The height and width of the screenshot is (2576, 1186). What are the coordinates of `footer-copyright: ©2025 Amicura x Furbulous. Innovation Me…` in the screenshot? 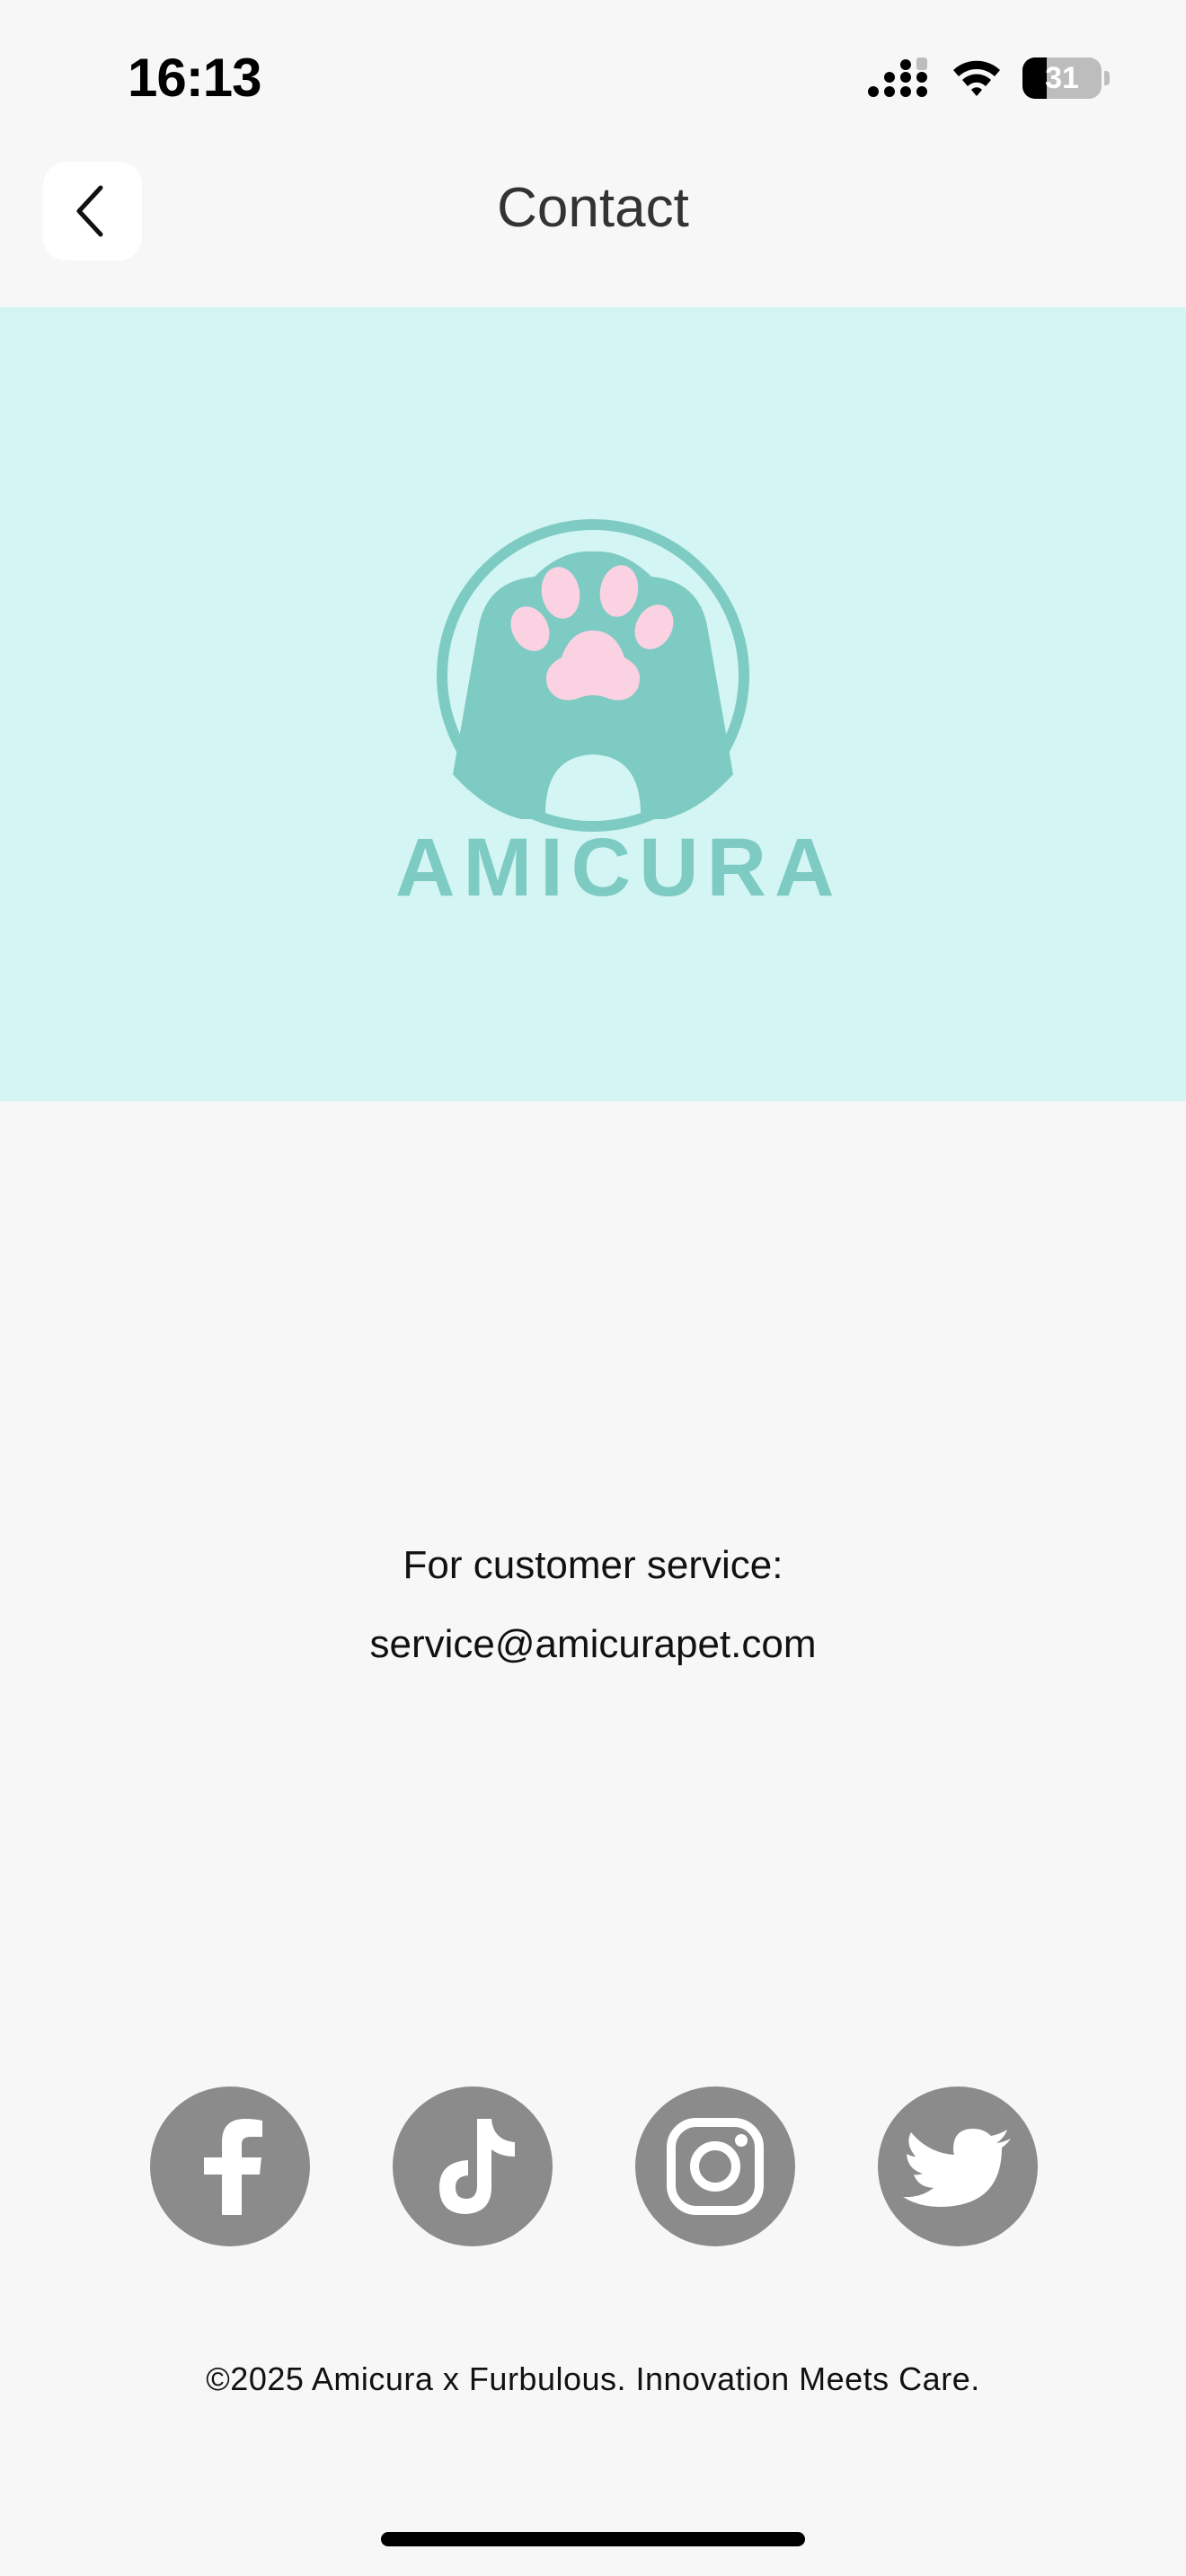 It's located at (593, 2378).